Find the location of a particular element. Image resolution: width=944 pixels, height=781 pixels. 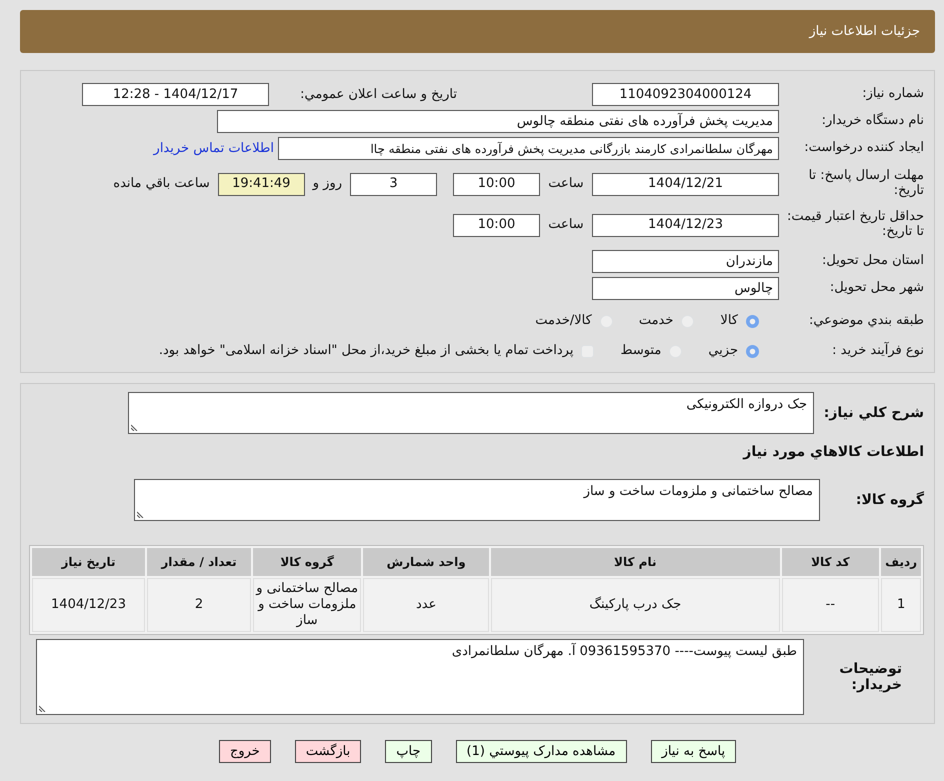

text-field: مديريت پخش فرآورده هاى نفتى منطقه چالوس is located at coordinates (498, 121).